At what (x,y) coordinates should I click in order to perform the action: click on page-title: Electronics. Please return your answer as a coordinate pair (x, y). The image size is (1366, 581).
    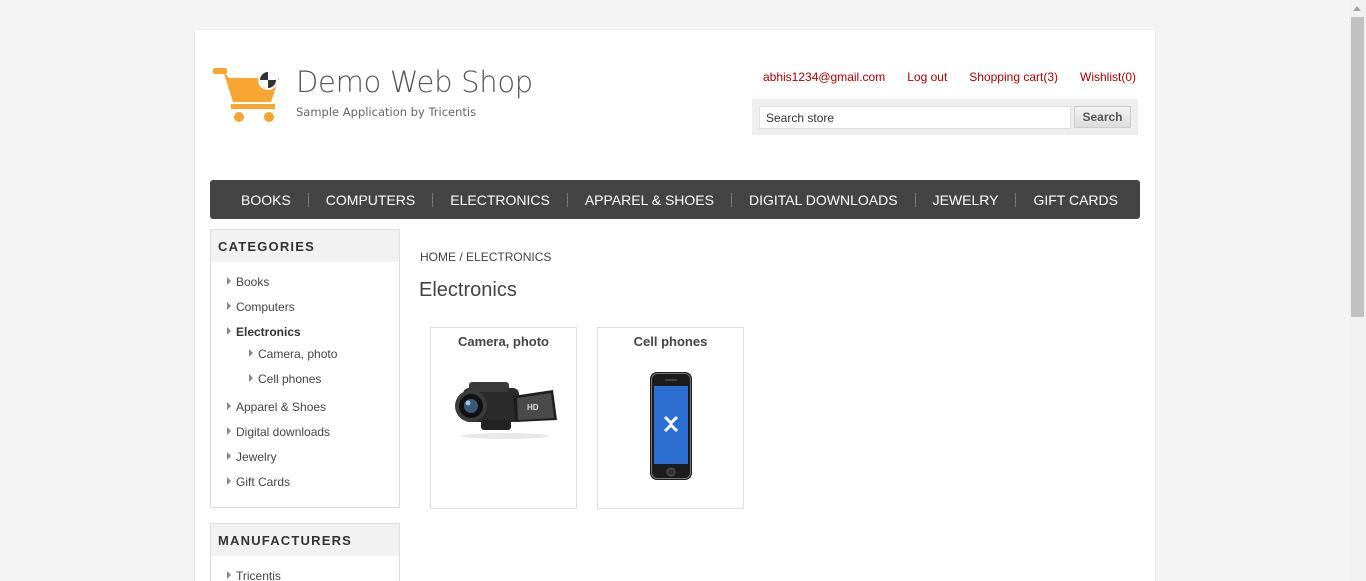
    Looking at the image, I should click on (468, 290).